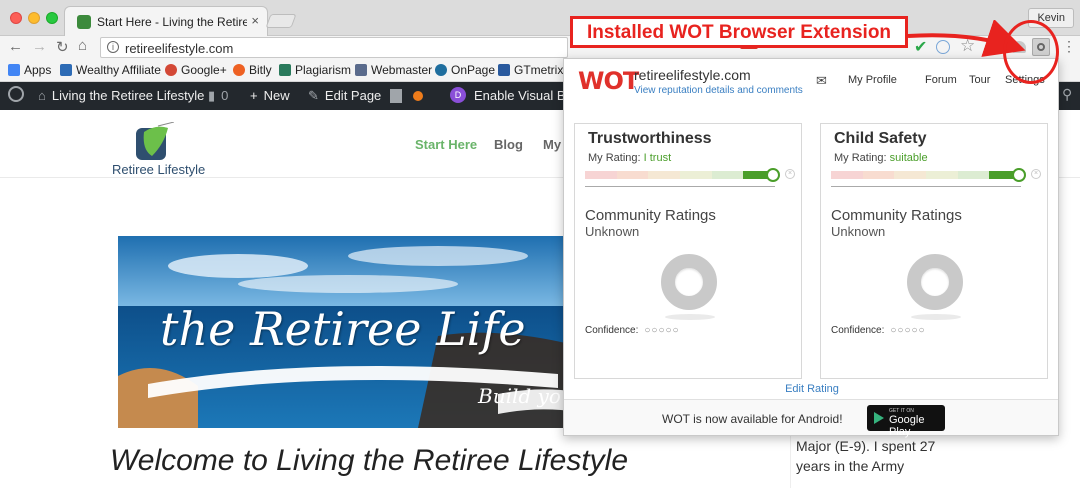 The height and width of the screenshot is (488, 1080). I want to click on forward-arrow-icon: →, so click(39, 46).